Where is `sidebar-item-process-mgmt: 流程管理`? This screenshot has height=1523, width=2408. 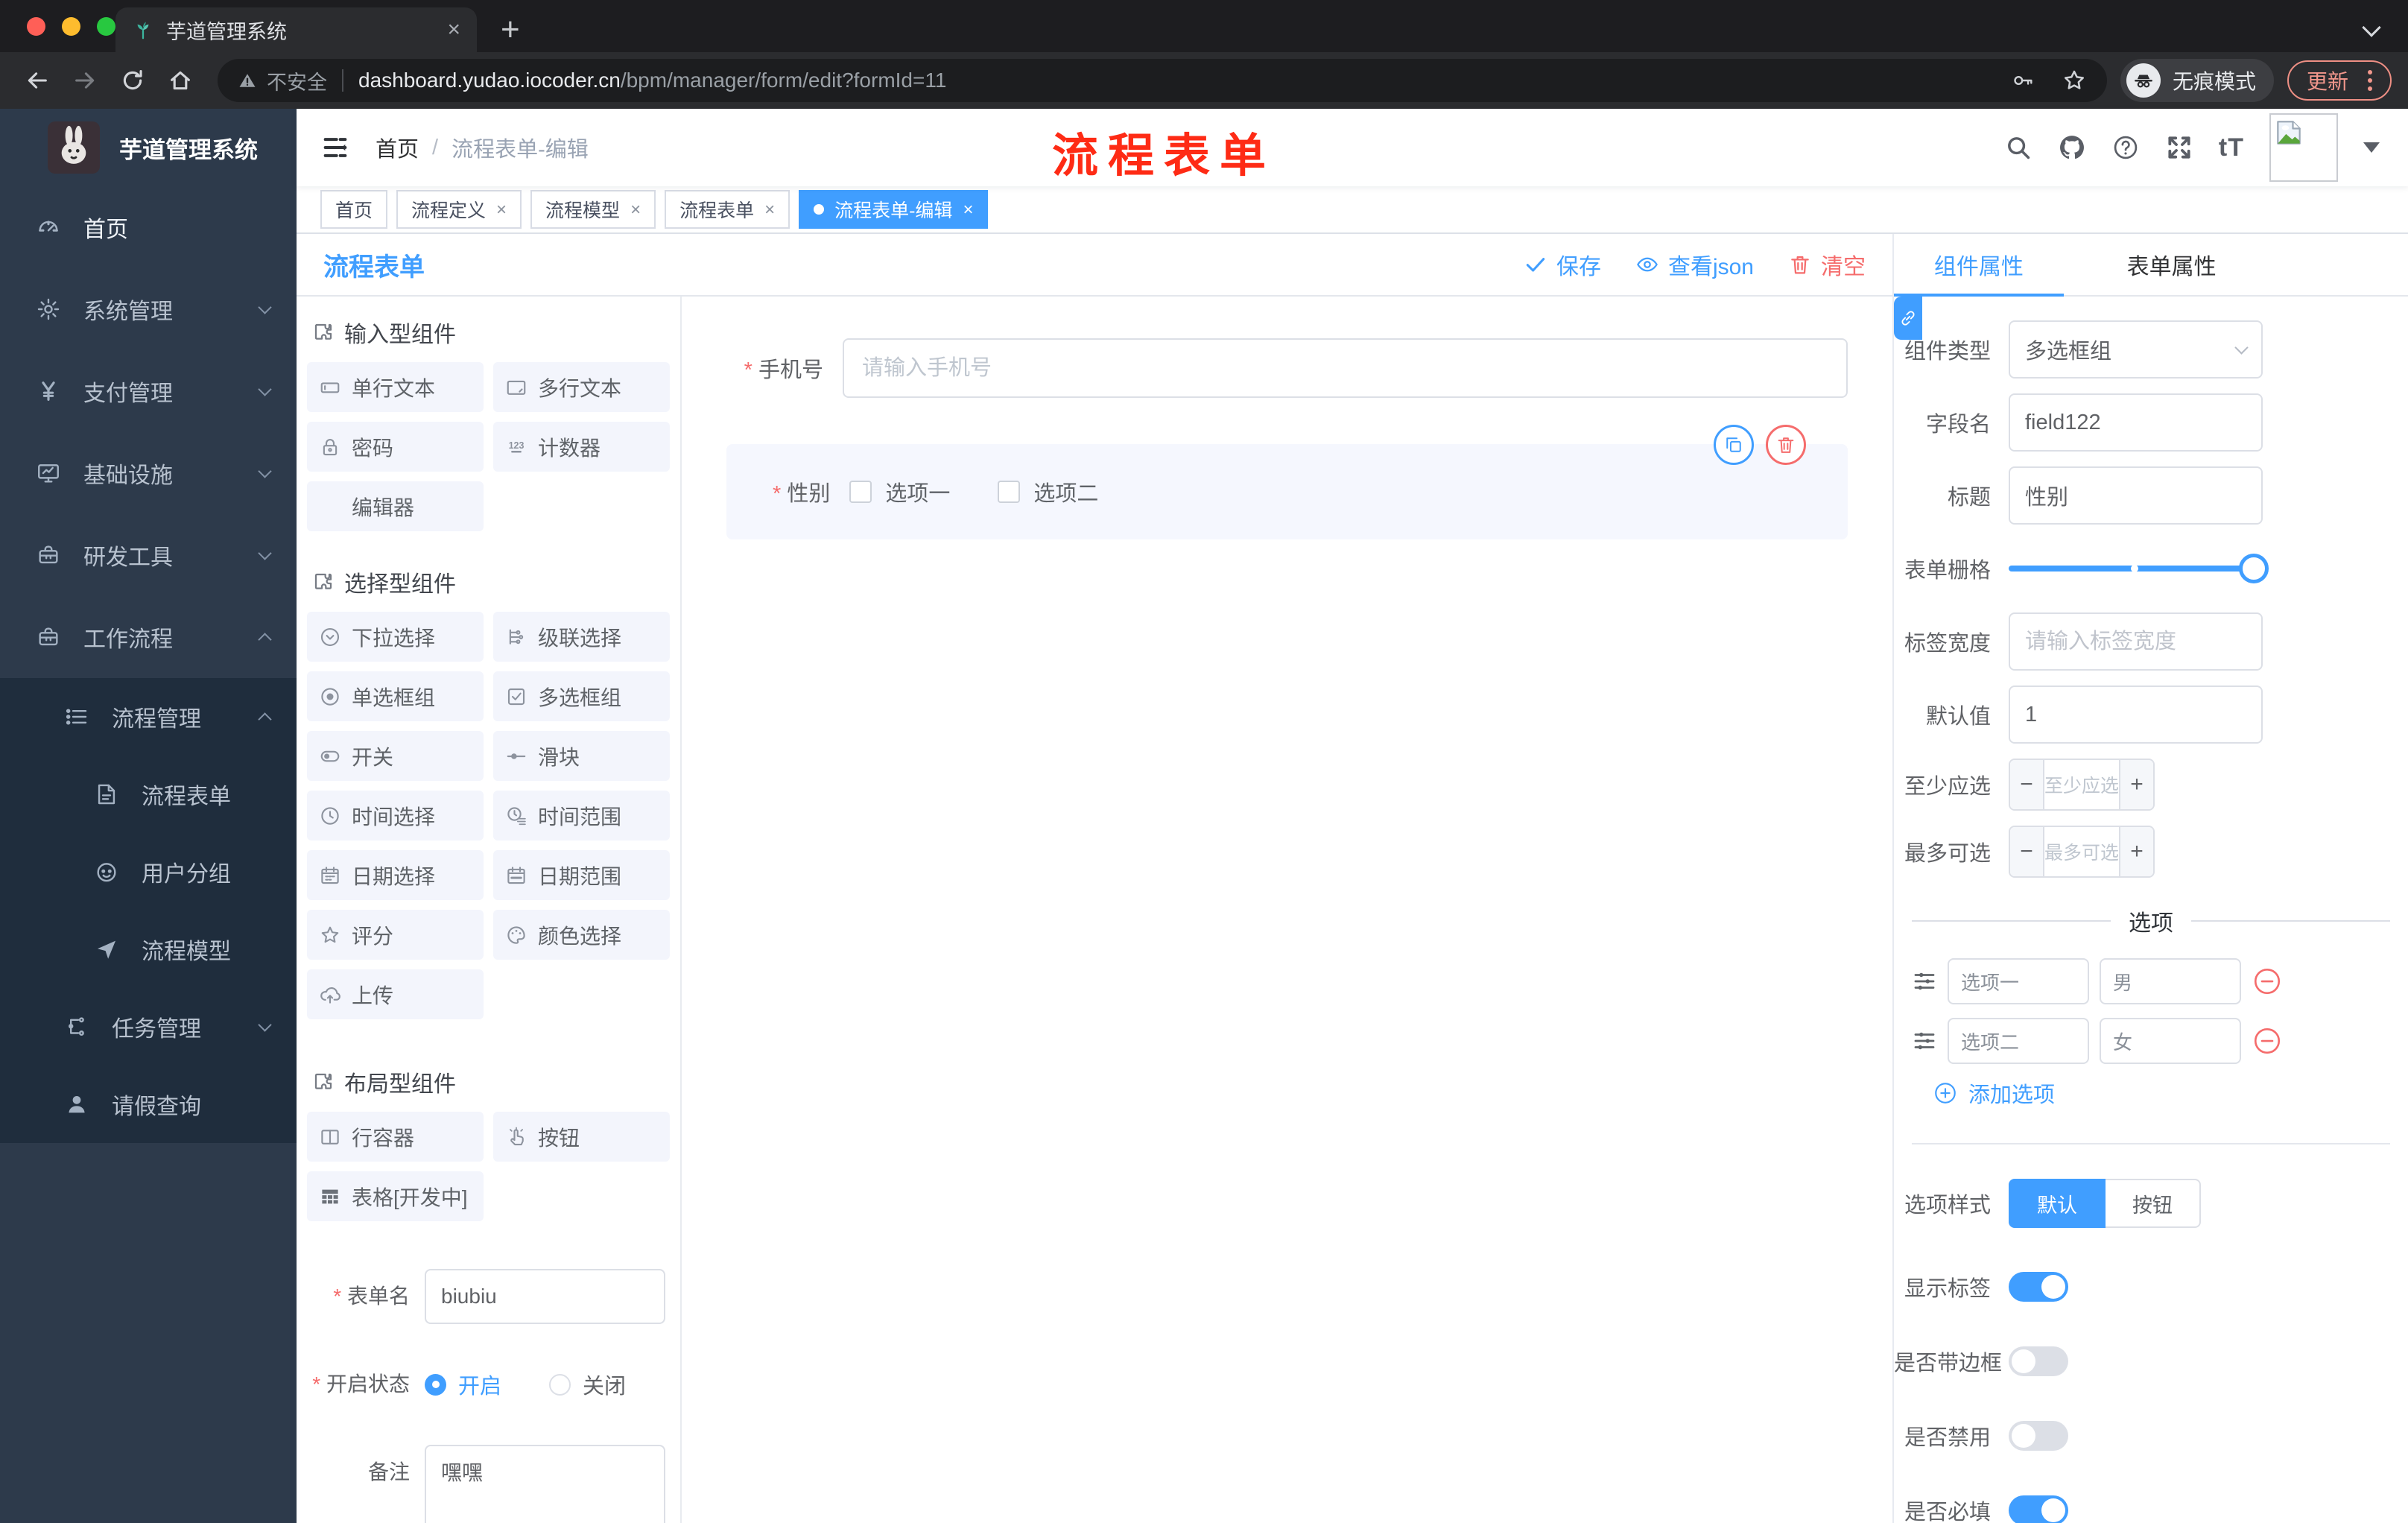
sidebar-item-process-mgmt: 流程管理 is located at coordinates (148, 717).